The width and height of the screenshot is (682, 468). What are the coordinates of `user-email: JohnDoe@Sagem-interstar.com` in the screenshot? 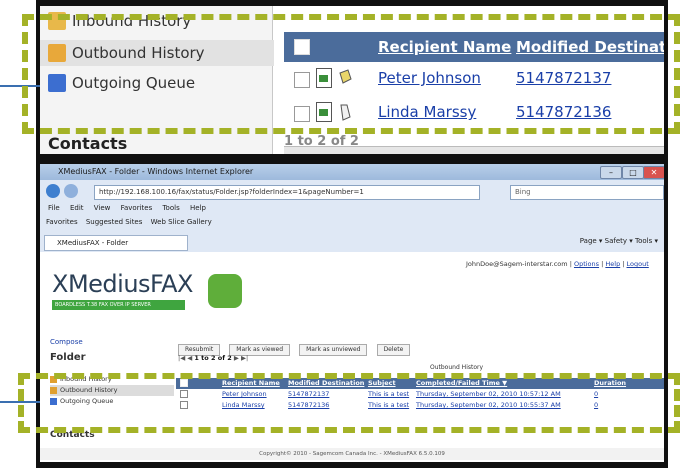 It's located at (517, 264).